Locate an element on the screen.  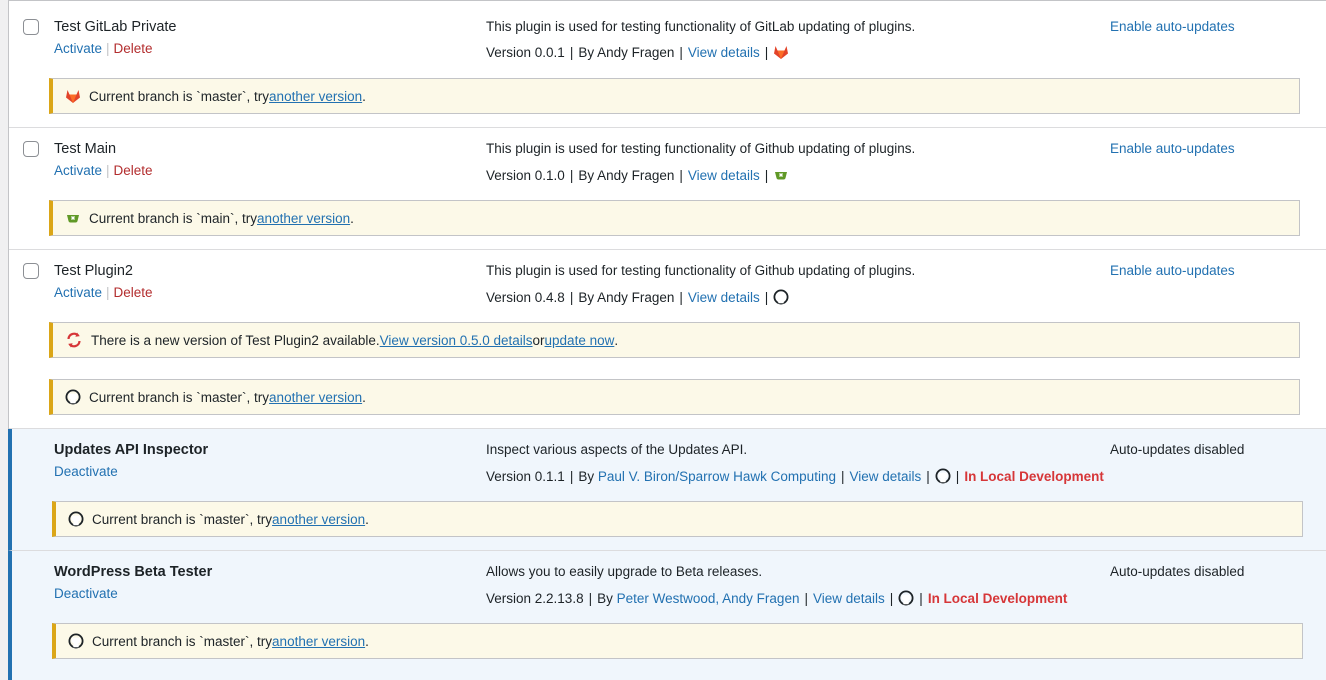
plugin-version: Version 0.1.1 is located at coordinates (525, 476).